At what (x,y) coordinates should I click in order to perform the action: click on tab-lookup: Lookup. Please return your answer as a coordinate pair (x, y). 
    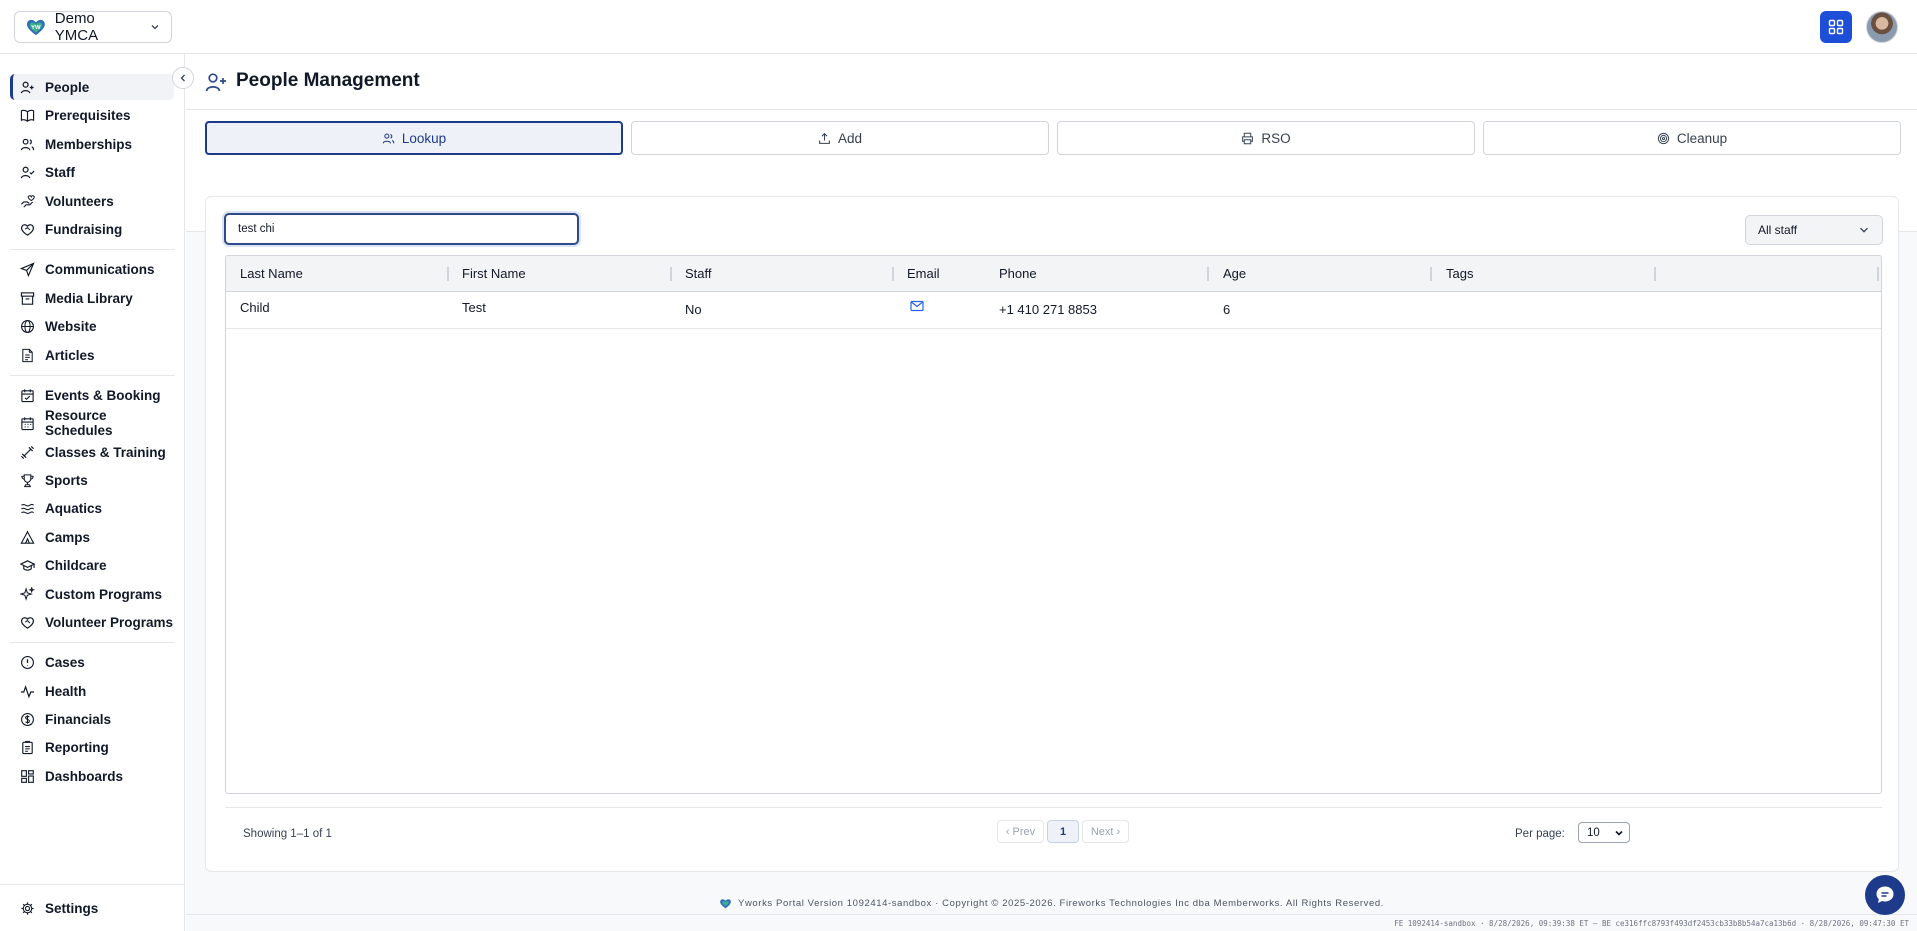
    Looking at the image, I should click on (414, 138).